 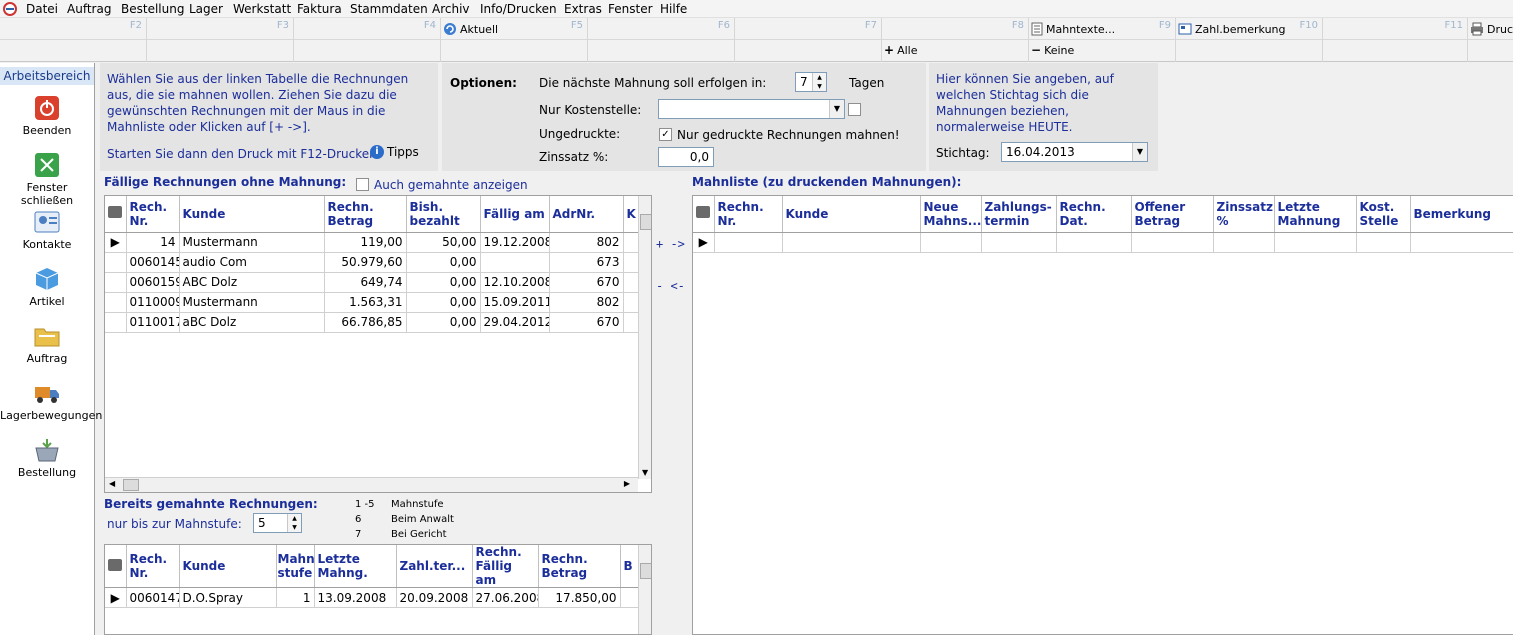 What do you see at coordinates (583, 9) in the screenshot?
I see `menu-extras: Extras` at bounding box center [583, 9].